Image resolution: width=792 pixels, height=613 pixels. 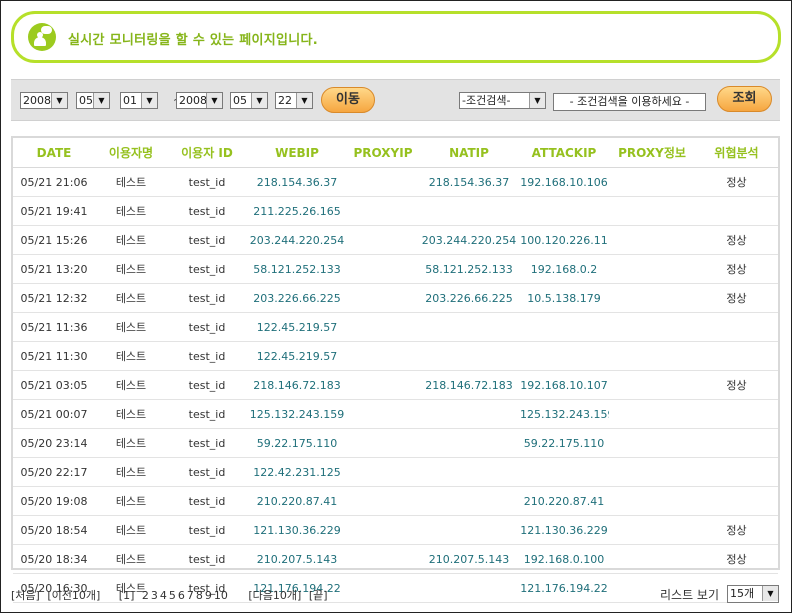 I want to click on condition-select: -조건검색- ▼, so click(x=502, y=100).